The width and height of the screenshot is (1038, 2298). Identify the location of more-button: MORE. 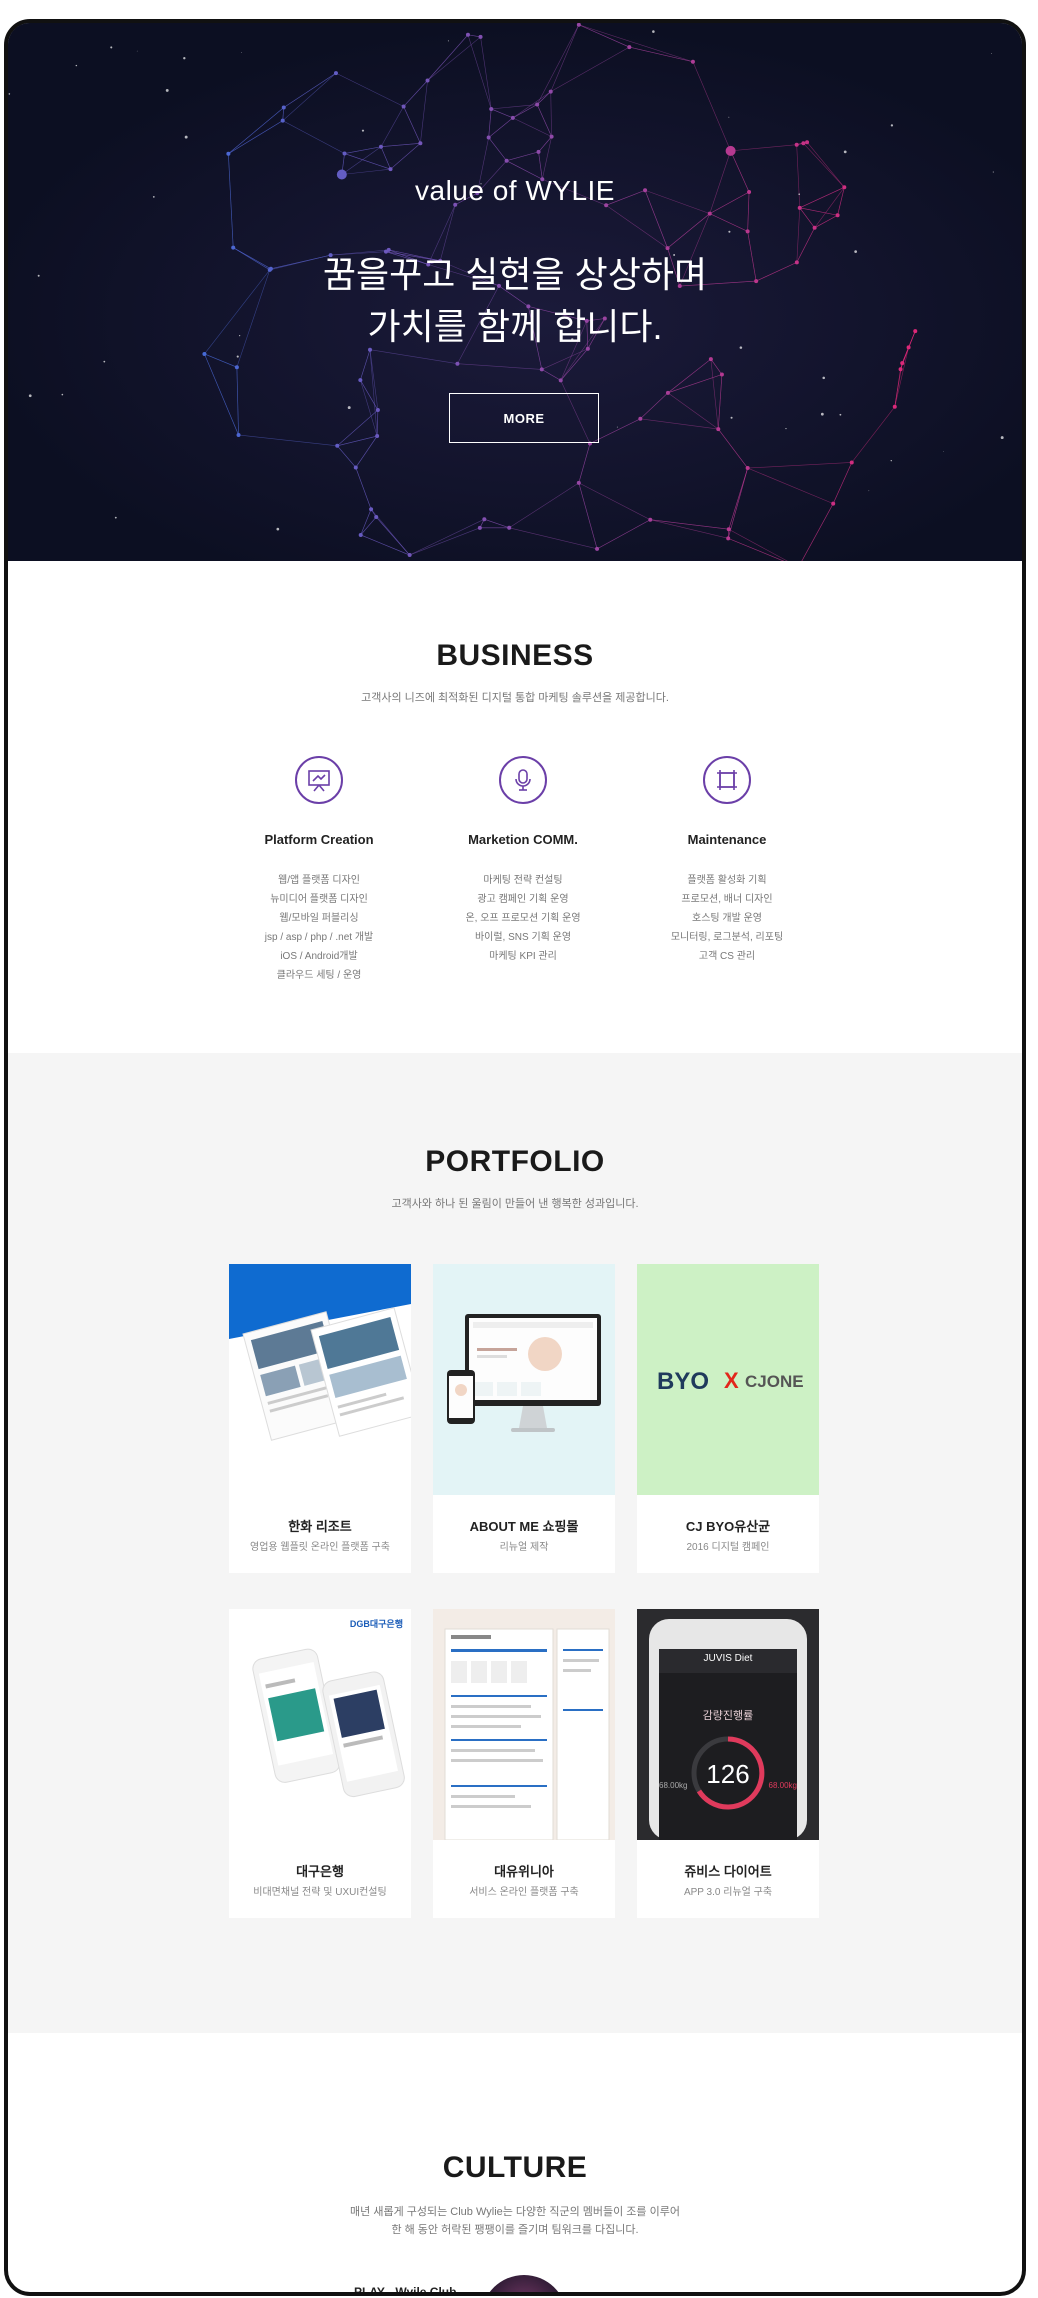
(524, 418).